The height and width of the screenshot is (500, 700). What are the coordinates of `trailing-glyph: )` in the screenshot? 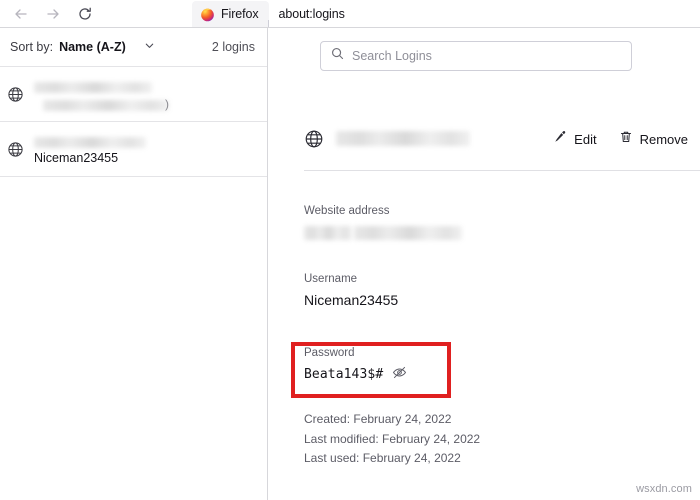 It's located at (167, 103).